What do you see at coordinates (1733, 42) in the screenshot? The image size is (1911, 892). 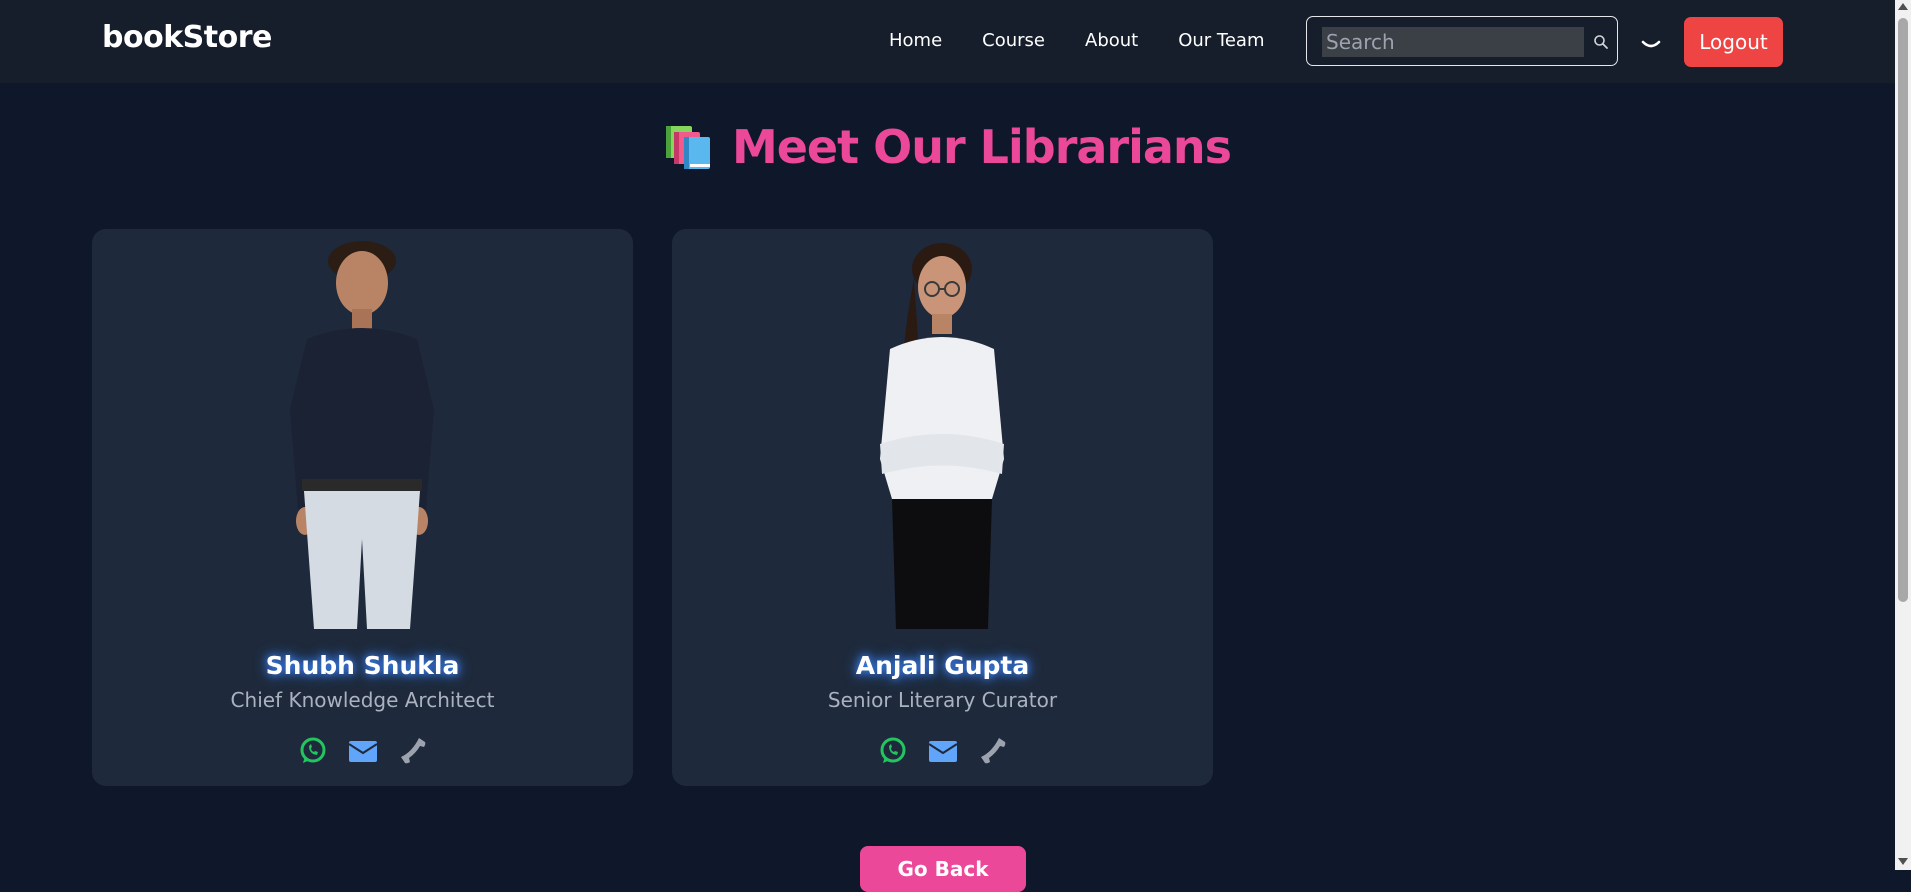 I see `logout-button: Logout` at bounding box center [1733, 42].